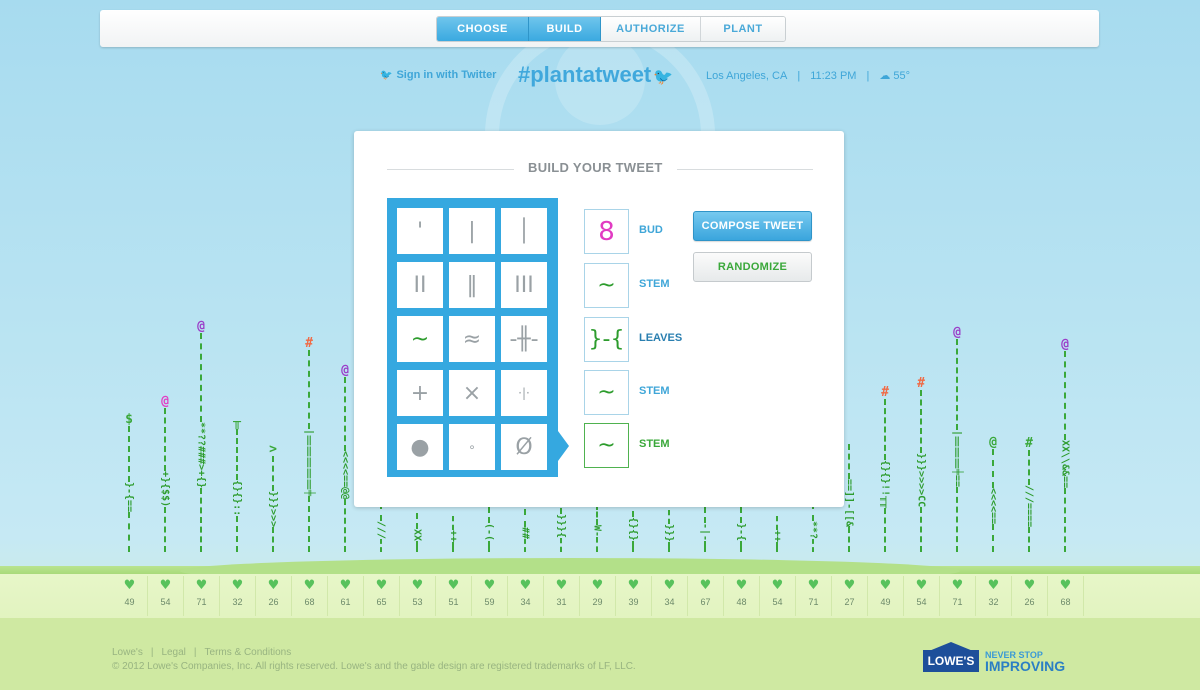  I want to click on stem-slot-selected: ~, so click(606, 445).